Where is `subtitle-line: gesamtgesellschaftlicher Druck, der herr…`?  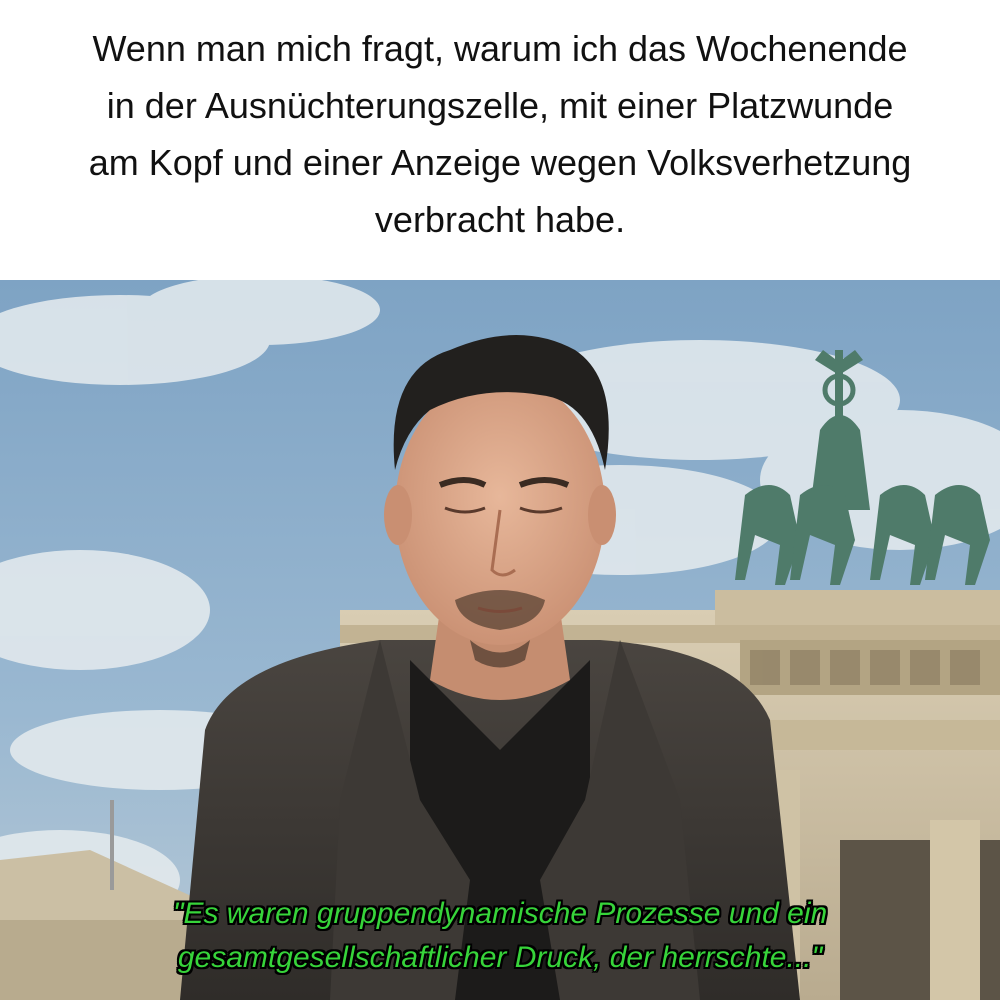
subtitle-line: gesamtgesellschaftlicher Druck, der herr… is located at coordinates (500, 957).